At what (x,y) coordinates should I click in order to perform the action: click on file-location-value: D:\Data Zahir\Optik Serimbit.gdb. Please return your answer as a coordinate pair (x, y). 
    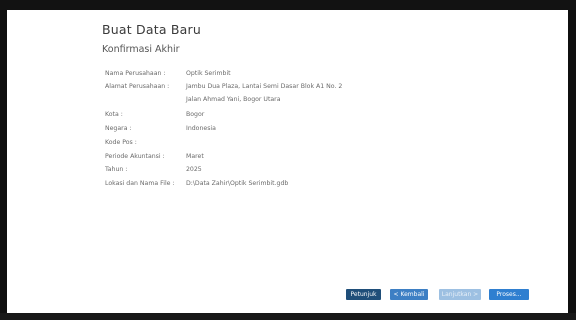
    Looking at the image, I should click on (237, 183).